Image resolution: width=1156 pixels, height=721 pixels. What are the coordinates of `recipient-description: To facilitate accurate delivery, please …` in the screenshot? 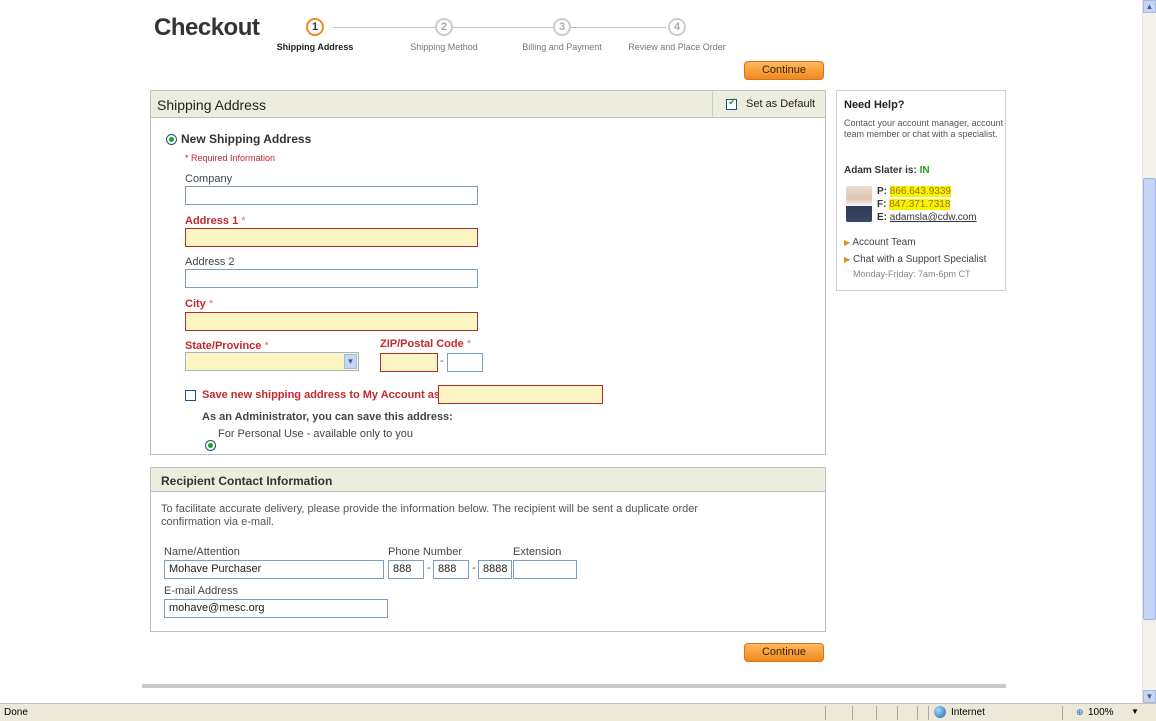 It's located at (430, 515).